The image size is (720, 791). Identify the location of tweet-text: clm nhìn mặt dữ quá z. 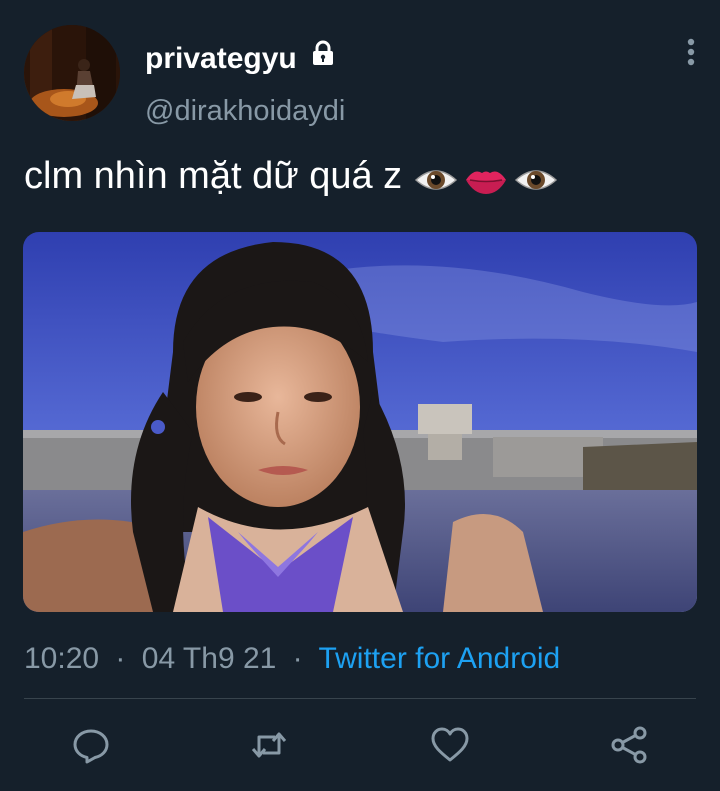
(294, 177).